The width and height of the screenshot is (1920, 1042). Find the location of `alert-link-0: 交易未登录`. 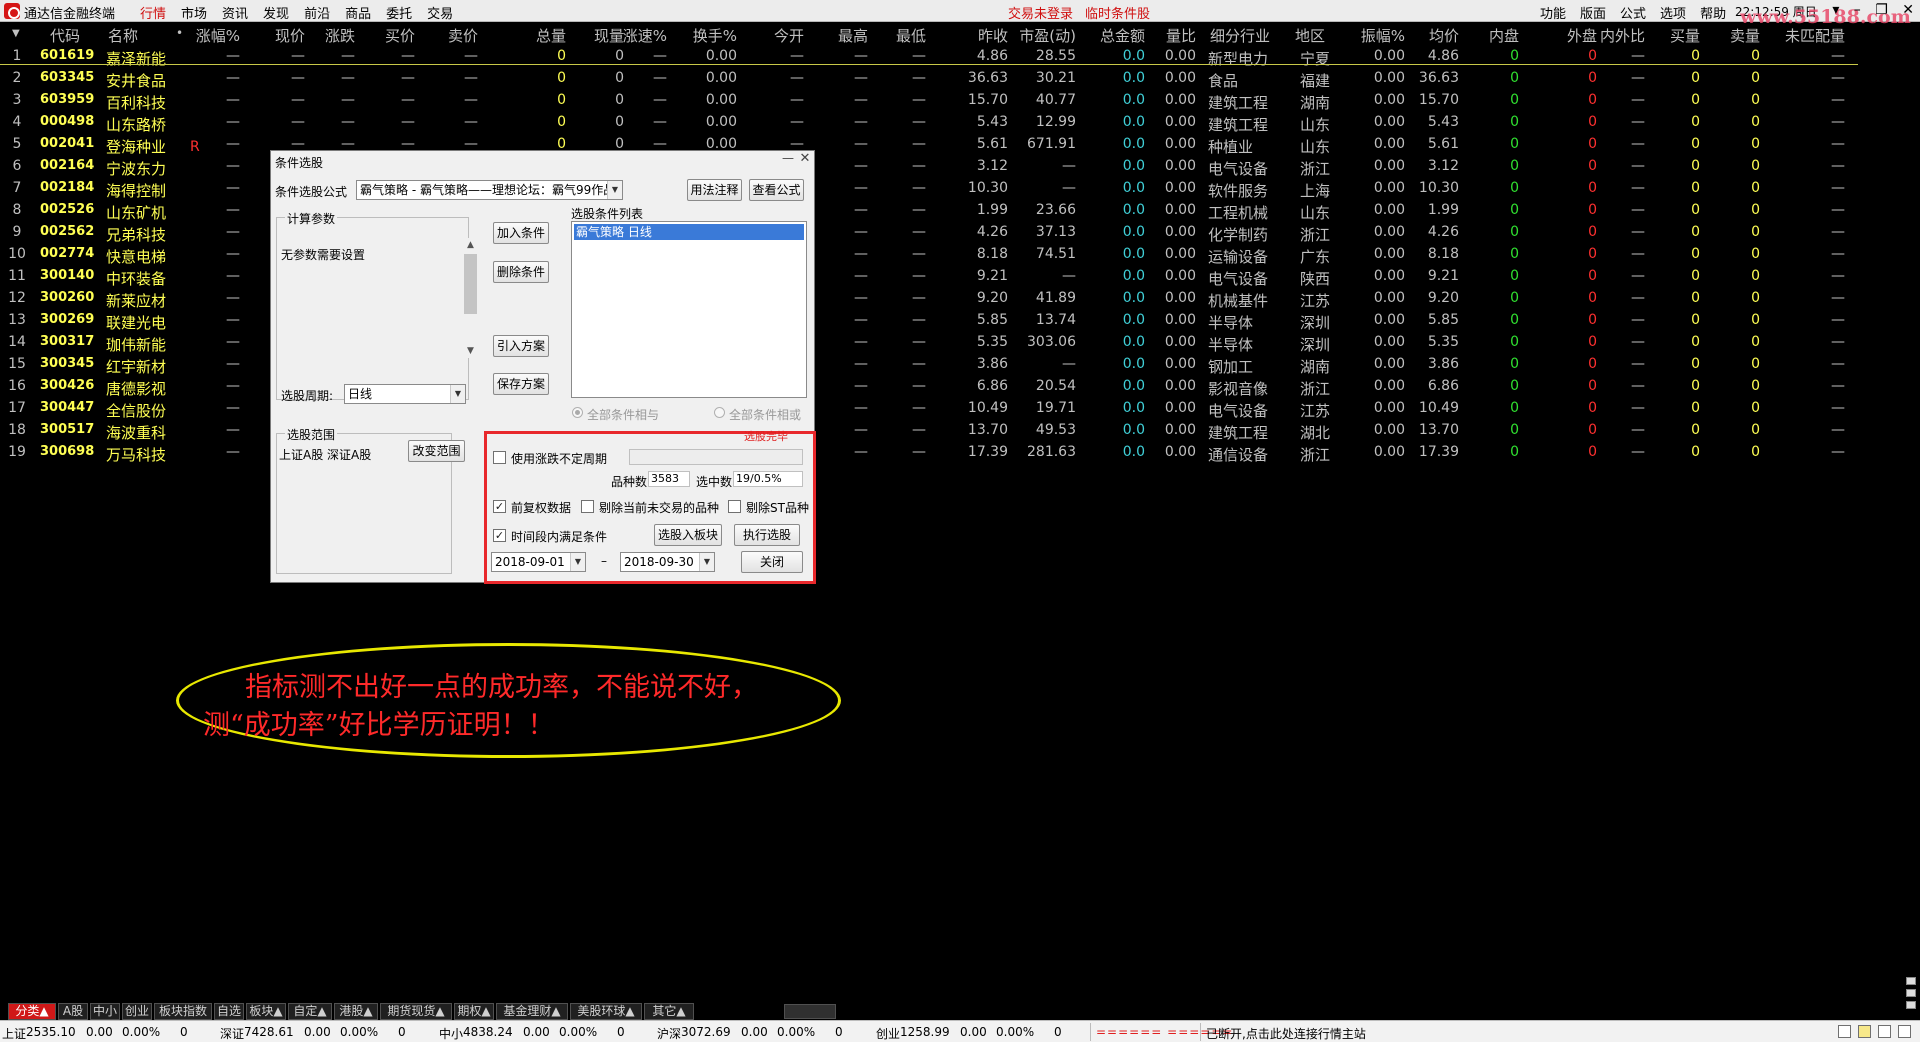

alert-link-0: 交易未登录 is located at coordinates (1040, 14).